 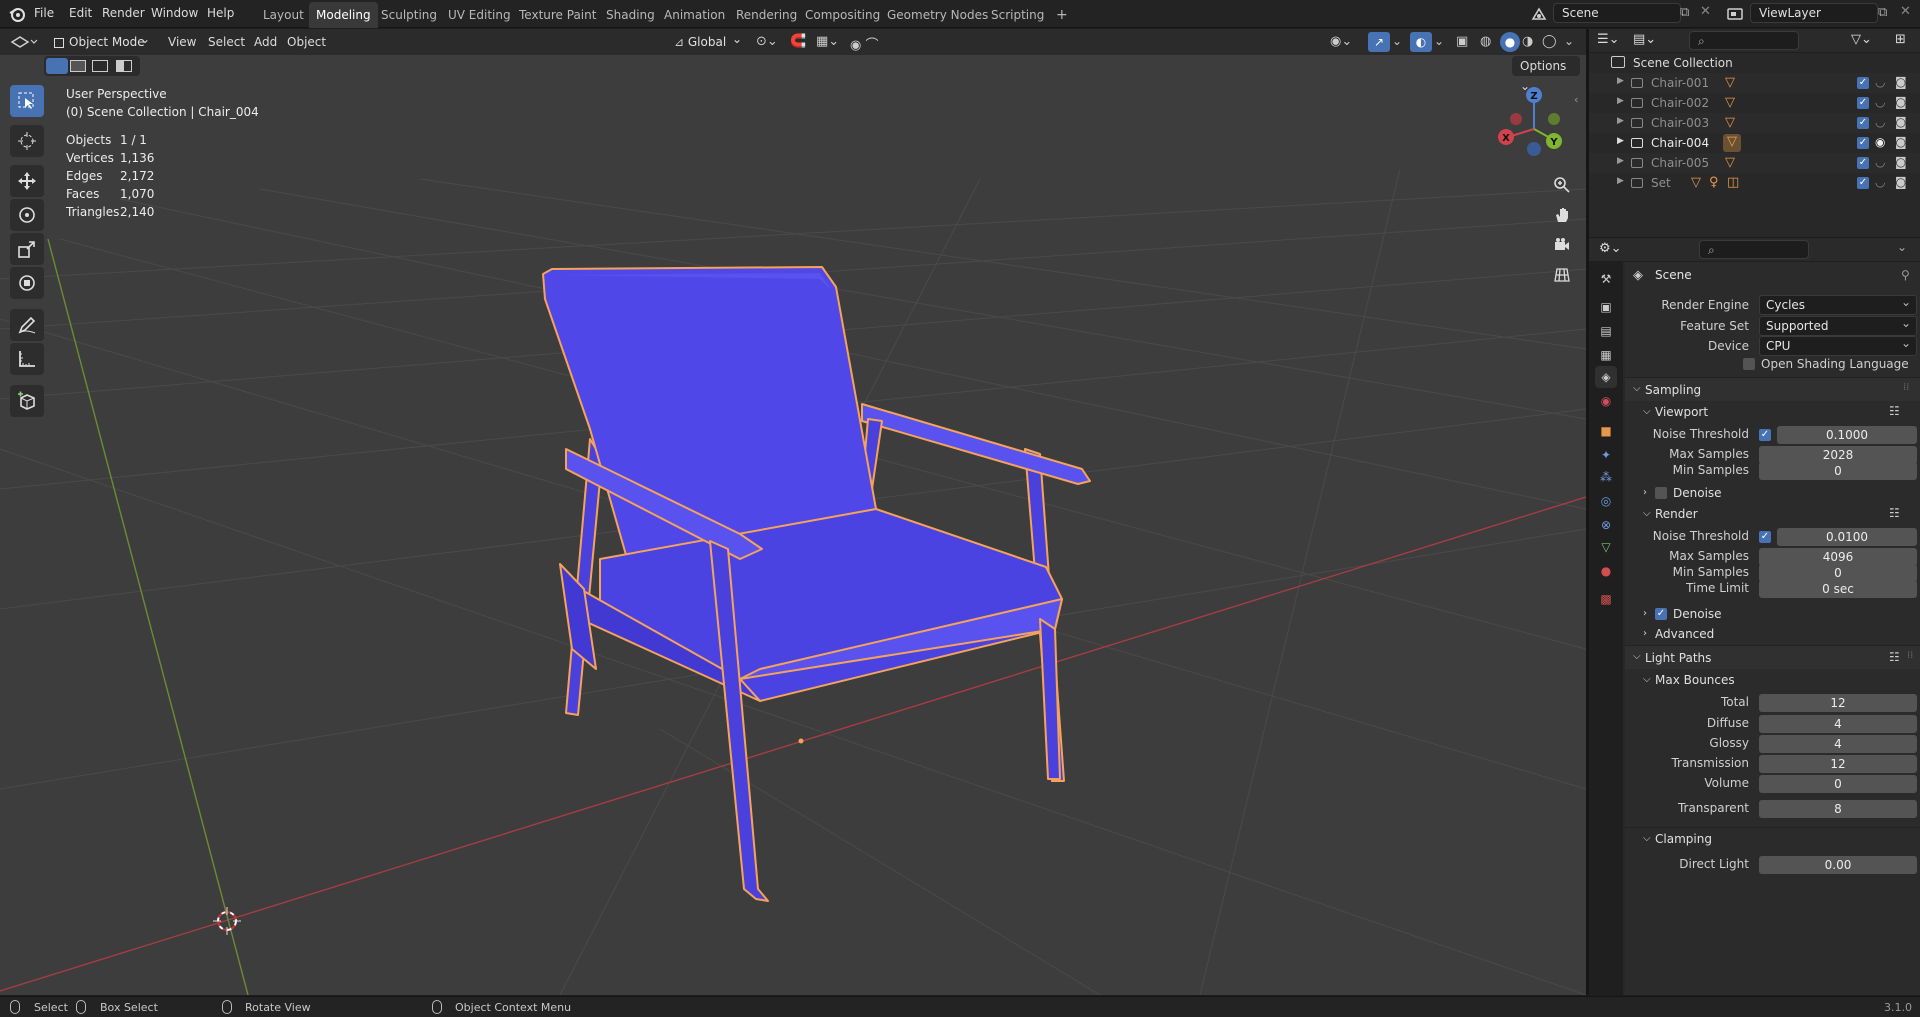 I want to click on select-box-tool, so click(x=27, y=101).